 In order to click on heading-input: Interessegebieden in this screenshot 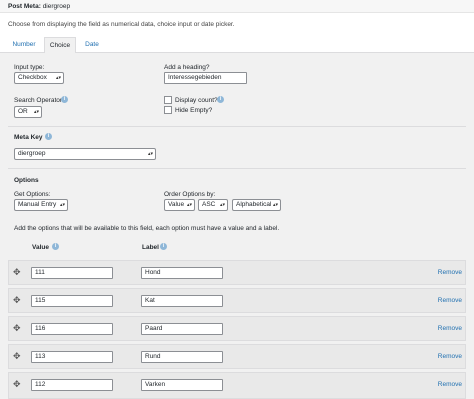, I will do `click(205, 78)`.